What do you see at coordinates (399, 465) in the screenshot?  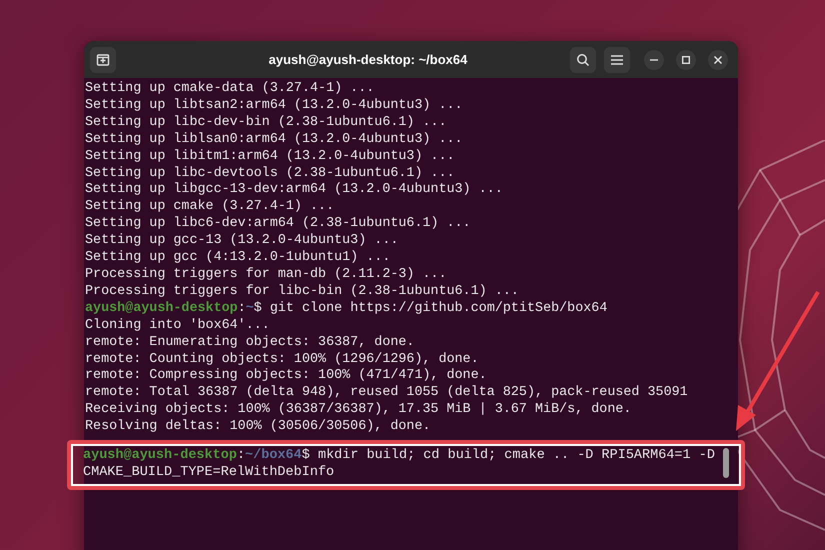 I see `prompt-line: ayush@ayush-desktop:~/box64$ mkdir build; cd build; cmake .. -D RPI5ARM64=1 -D CMAKE_BUILD_TYPE=RelWithDebInfo` at bounding box center [399, 465].